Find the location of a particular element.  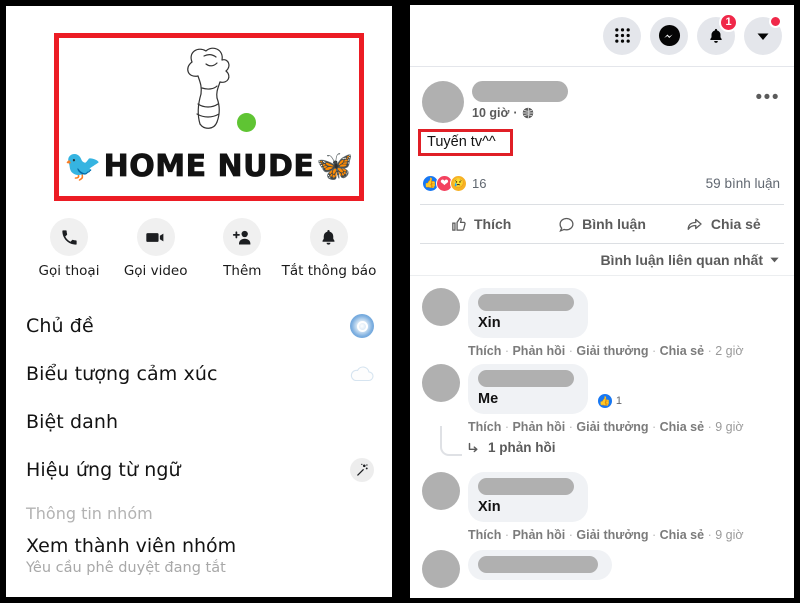

comment-sort-dropdown: Bình luận liên quan nhất is located at coordinates (602, 260).